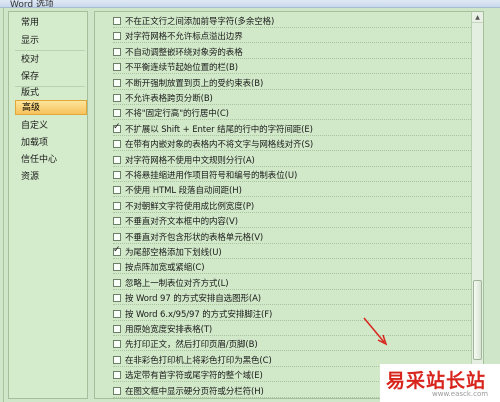 The image size is (500, 402). I want to click on option-label: 在图文框中显示硬分页符或分栏符(H), so click(194, 391).